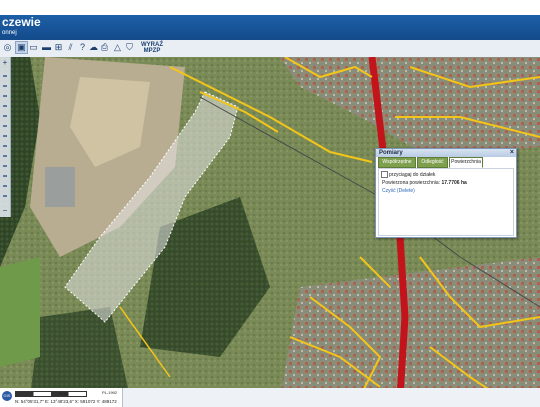  I want to click on zoom-bar: + −, so click(5, 137).